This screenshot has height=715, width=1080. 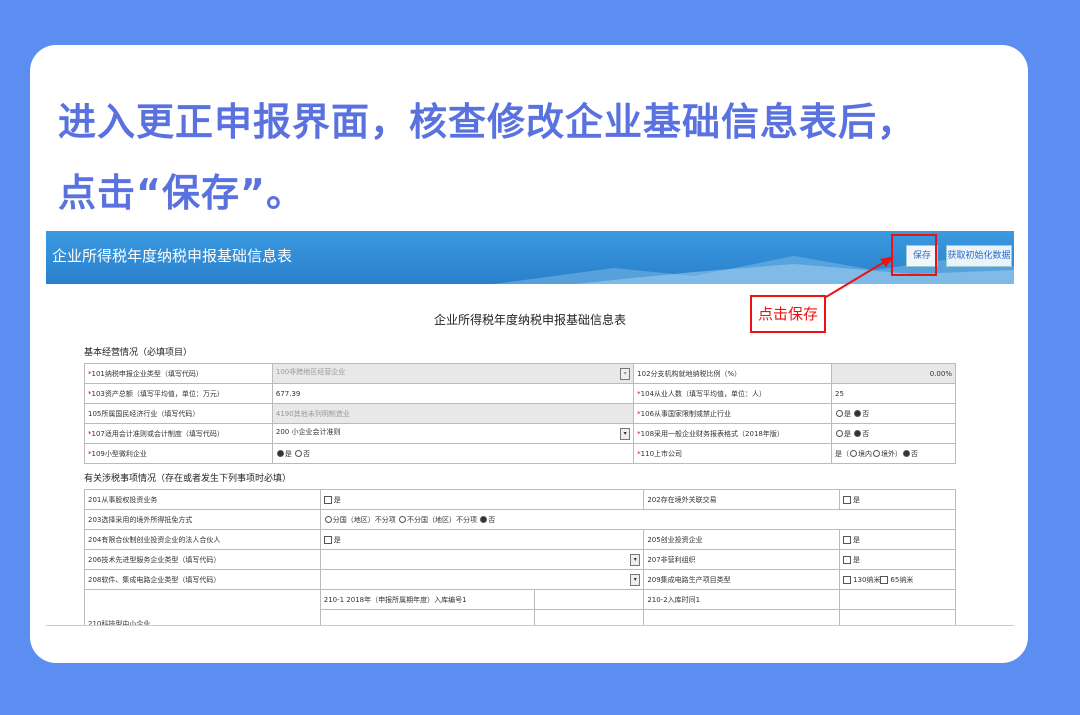 What do you see at coordinates (181, 193) in the screenshot?
I see `headline-line2: 点击“保存”。` at bounding box center [181, 193].